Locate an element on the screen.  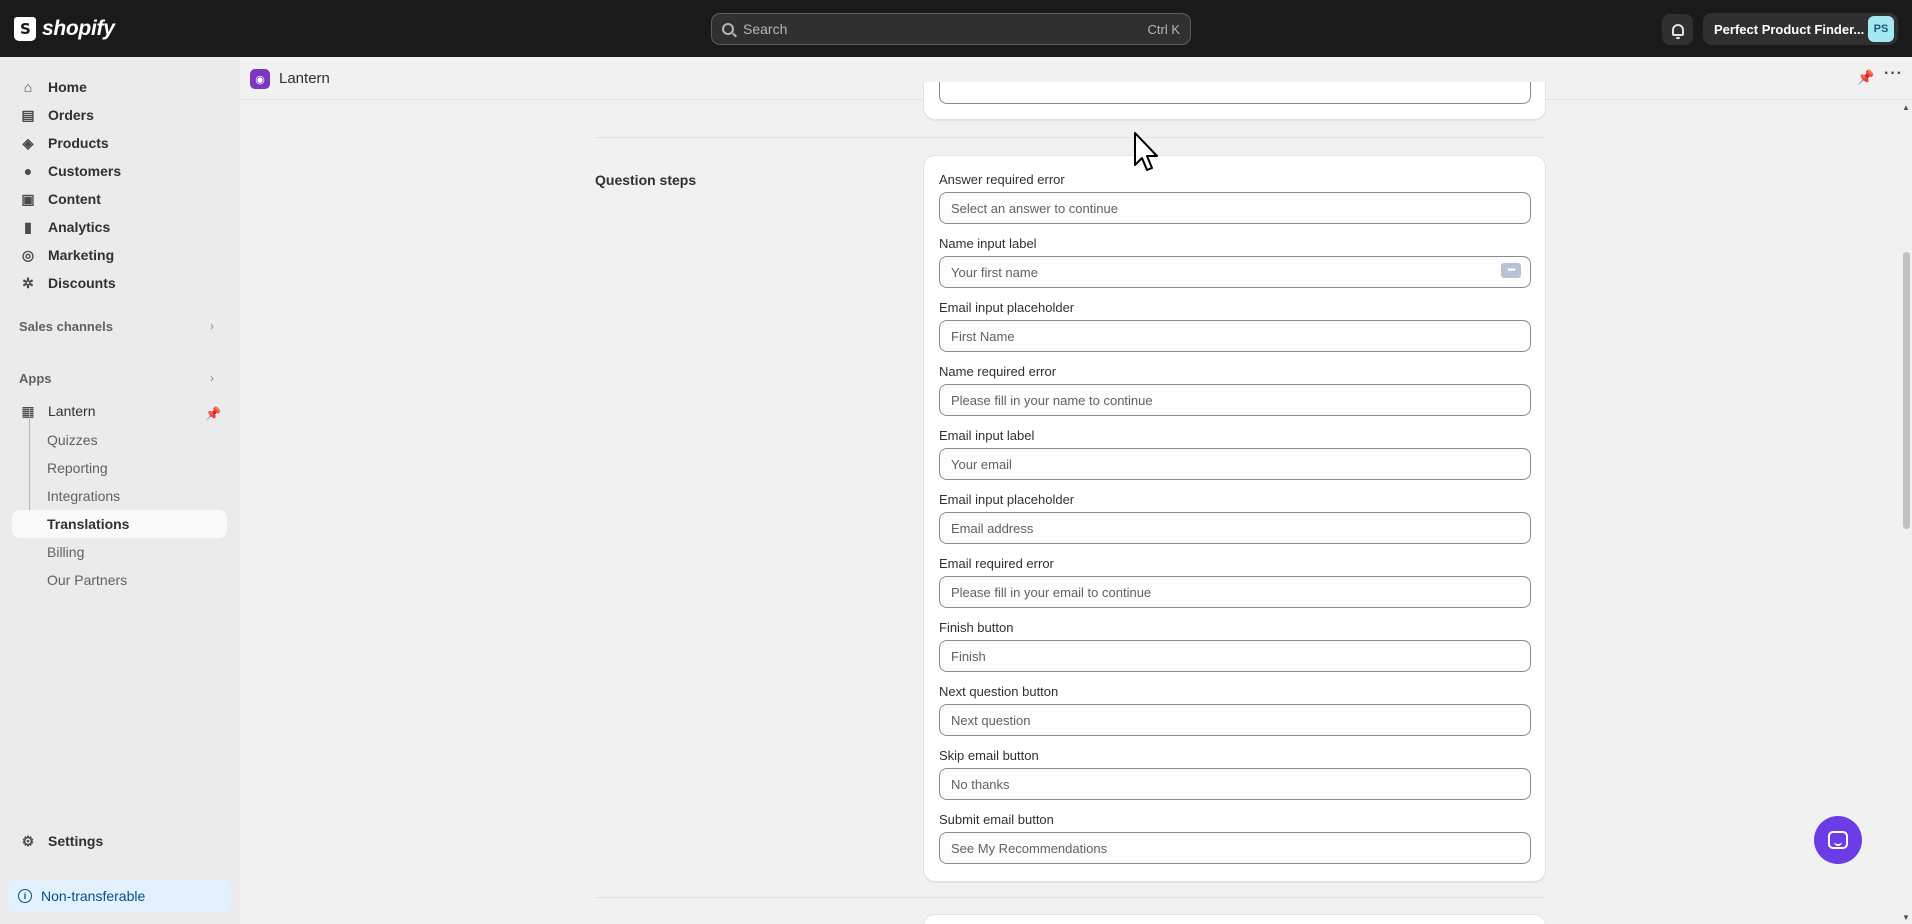
field-label: Submit email button is located at coordinates (996, 819).